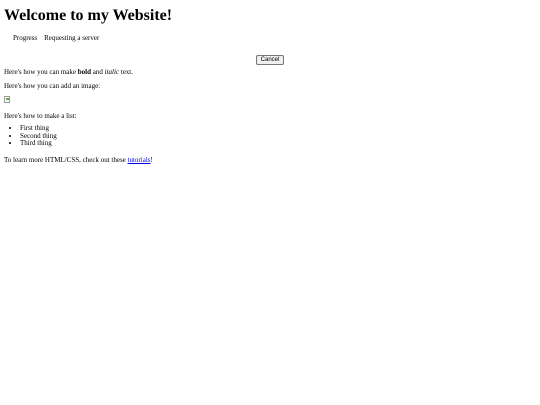 This screenshot has width=540, height=405. What do you see at coordinates (66, 160) in the screenshot?
I see `learn-more-text-before: To learn more HTML/CSS, check out these` at bounding box center [66, 160].